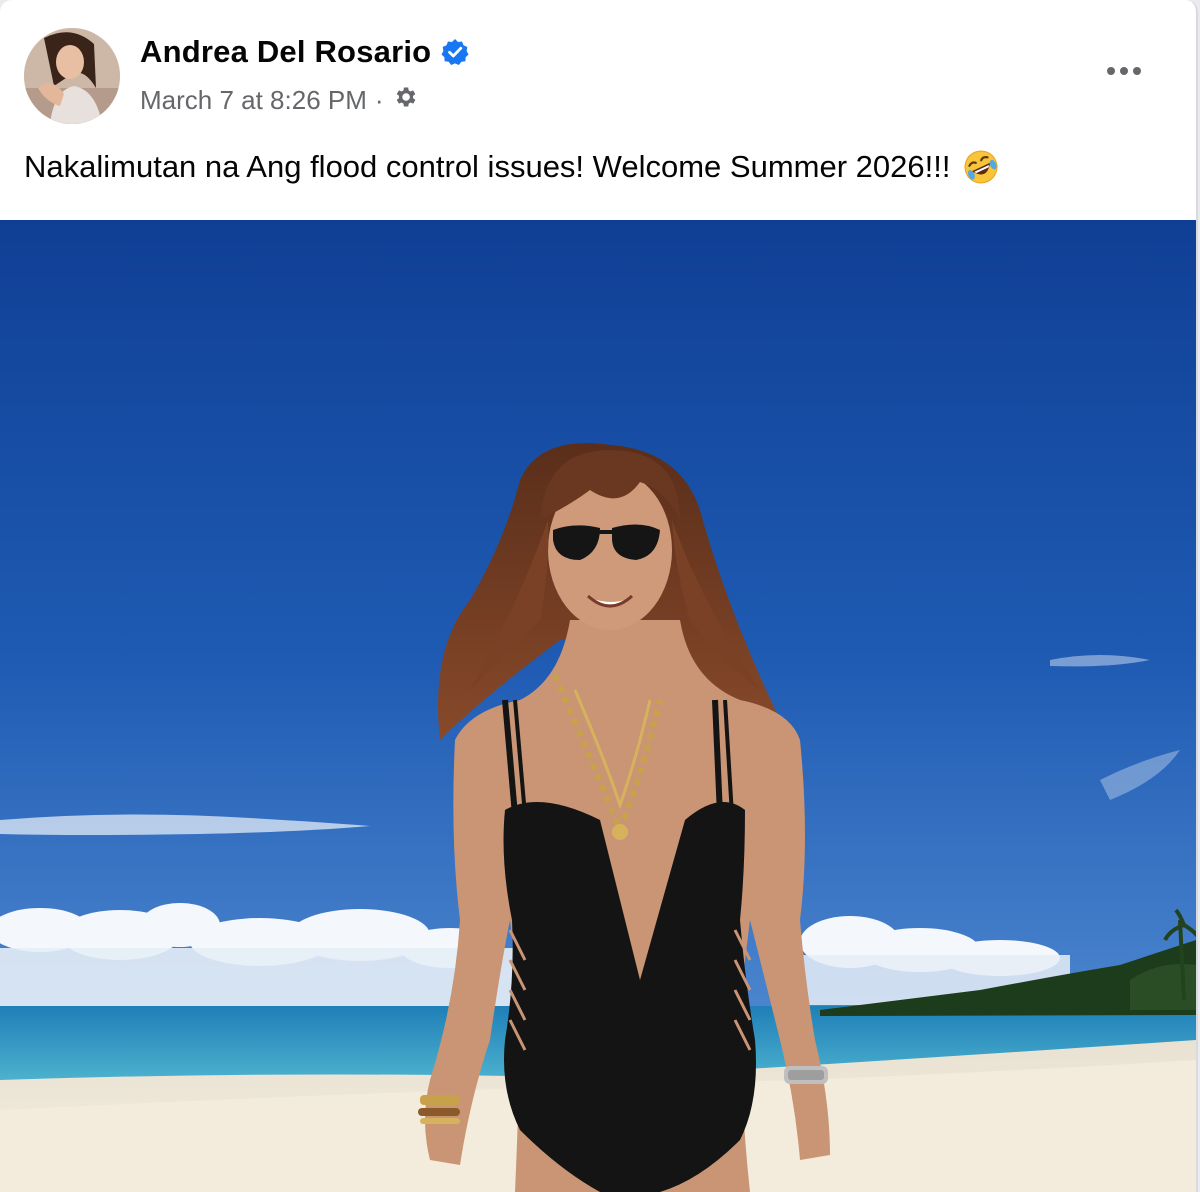 This screenshot has width=1200, height=1192. What do you see at coordinates (981, 167) in the screenshot?
I see `rolling-laughing-emoji-icon` at bounding box center [981, 167].